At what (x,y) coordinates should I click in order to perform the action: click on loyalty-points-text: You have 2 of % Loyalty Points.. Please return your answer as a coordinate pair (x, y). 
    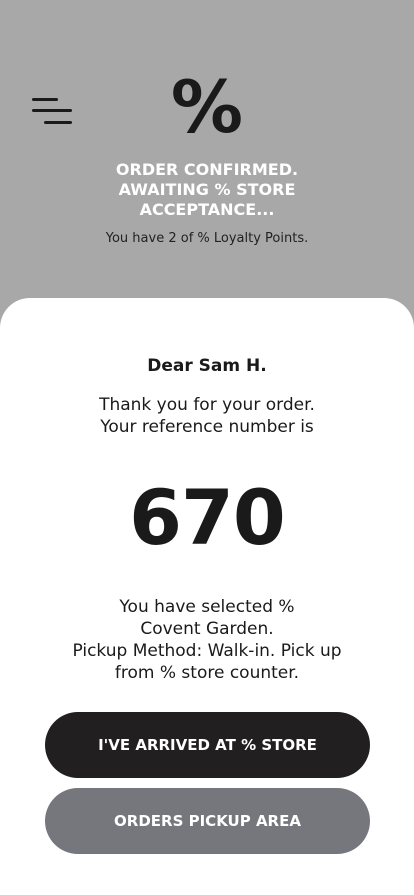
    Looking at the image, I should click on (207, 238).